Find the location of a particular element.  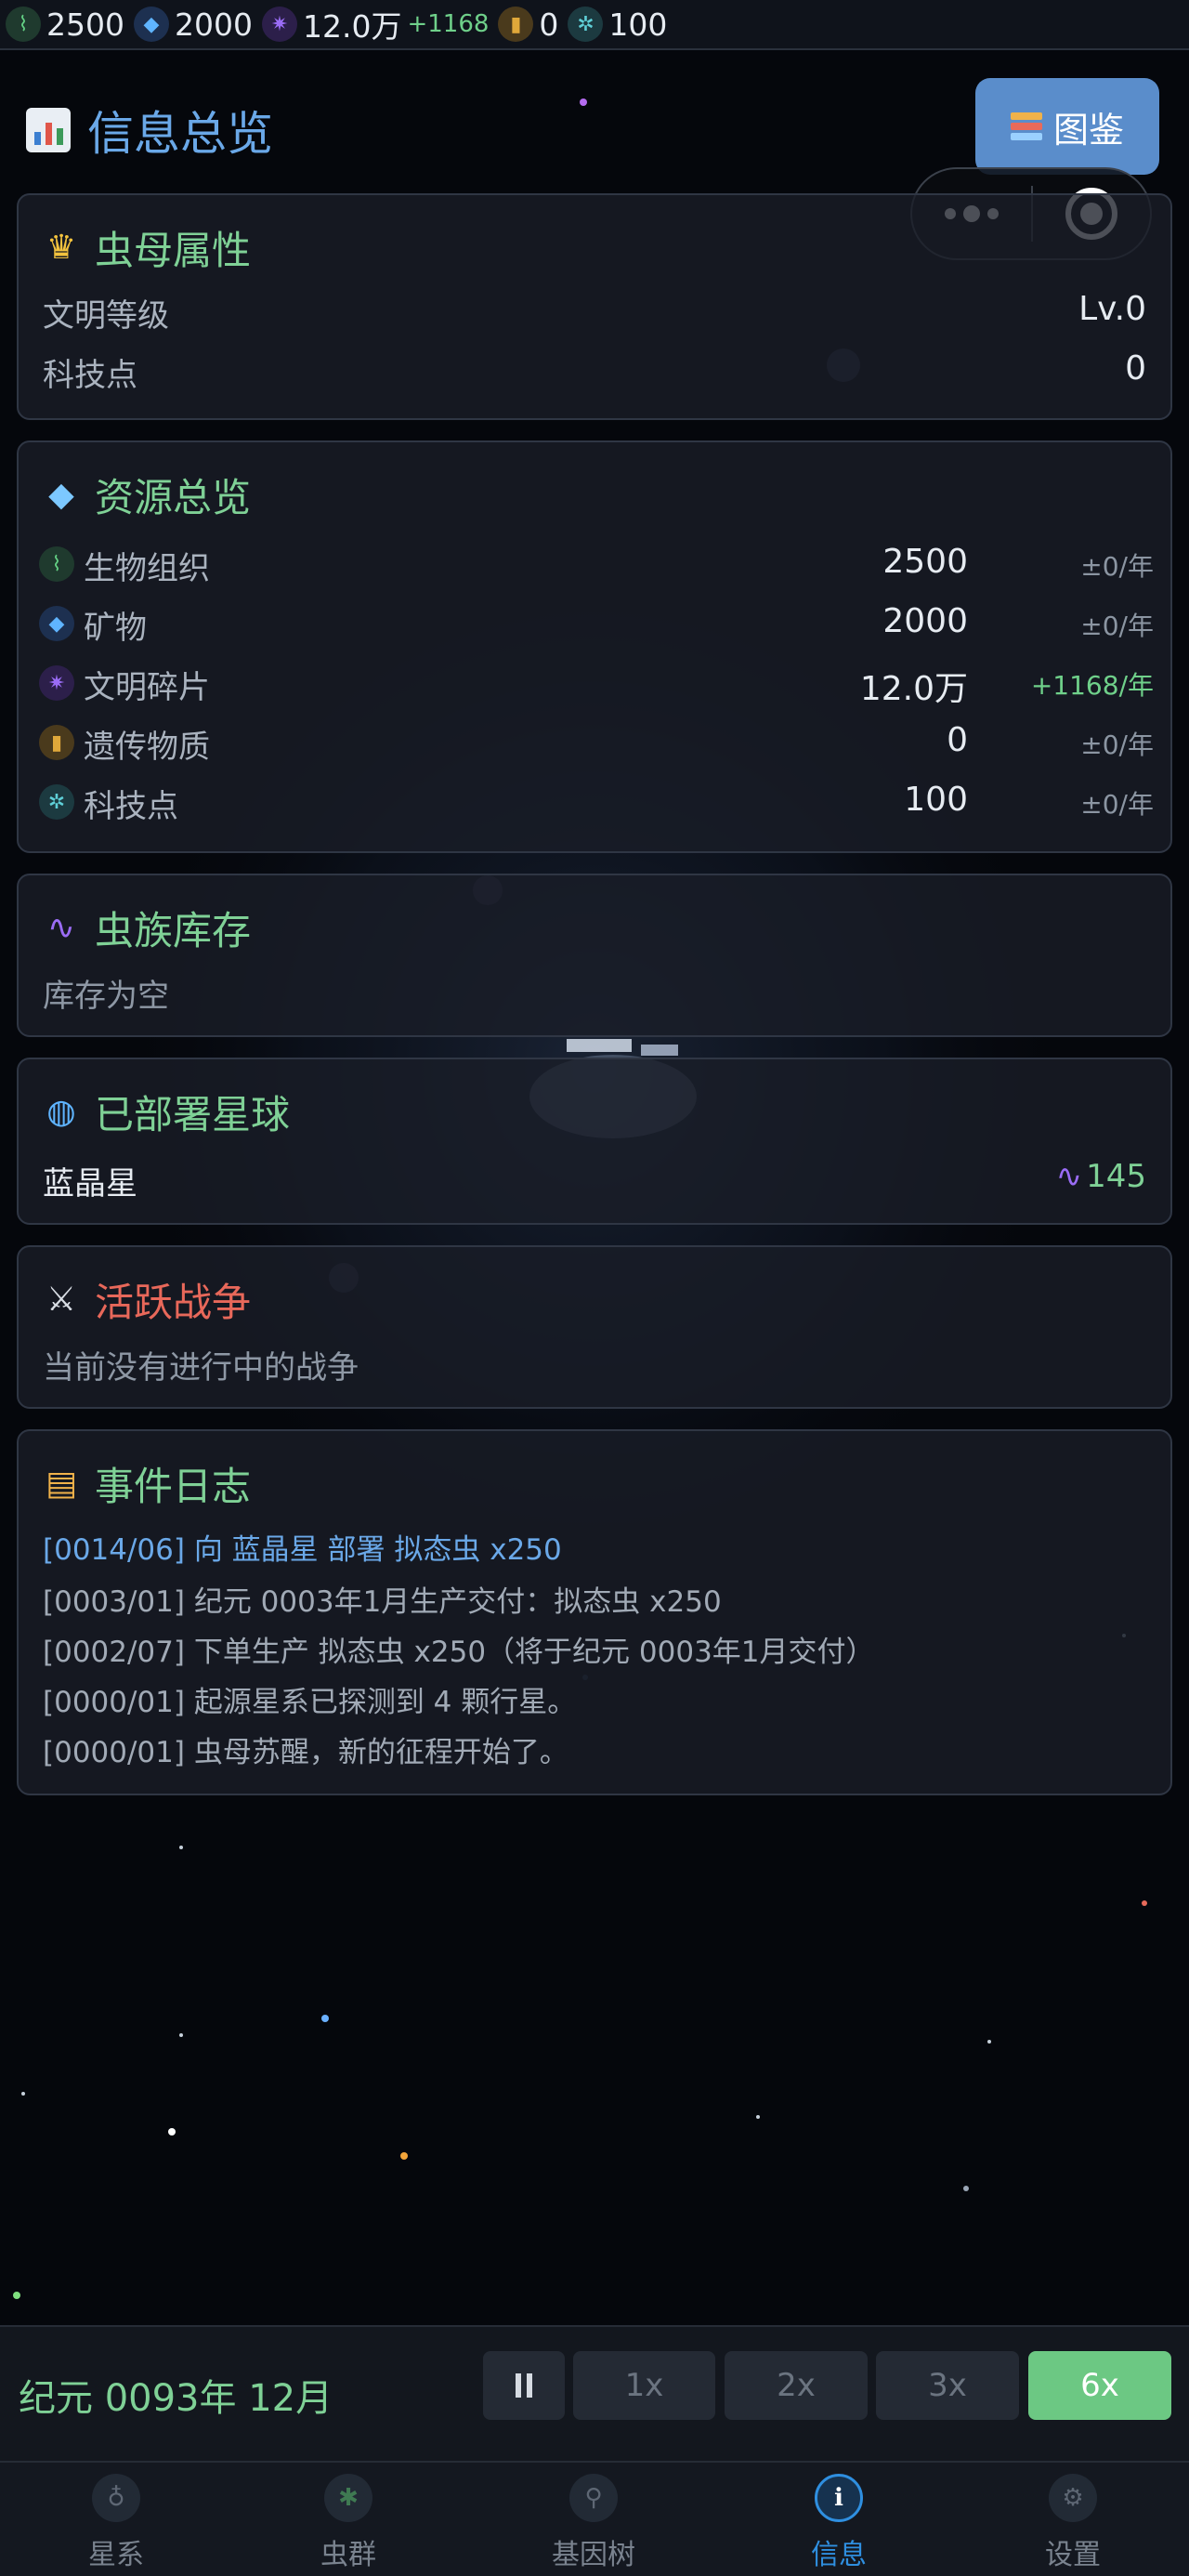

bug-icon: ✱ is located at coordinates (348, 2498).